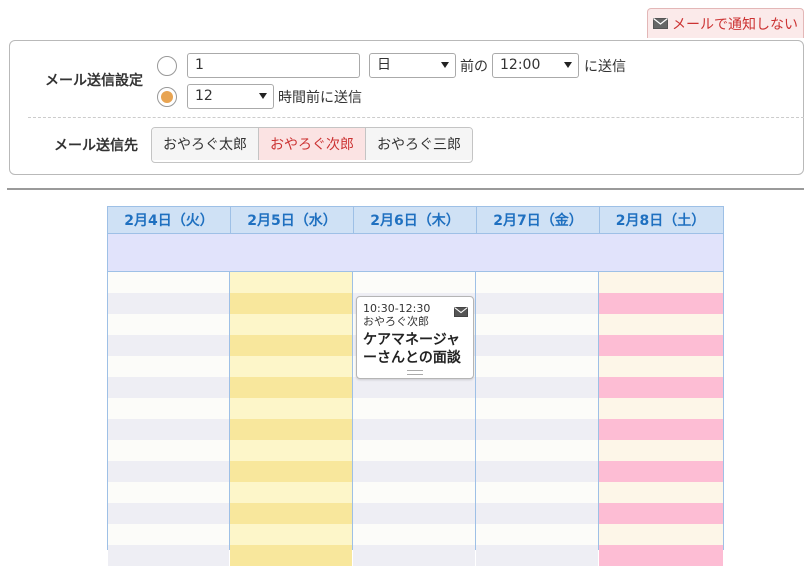  What do you see at coordinates (320, 98) in the screenshot?
I see `hours-before-text: 時間前に送信` at bounding box center [320, 98].